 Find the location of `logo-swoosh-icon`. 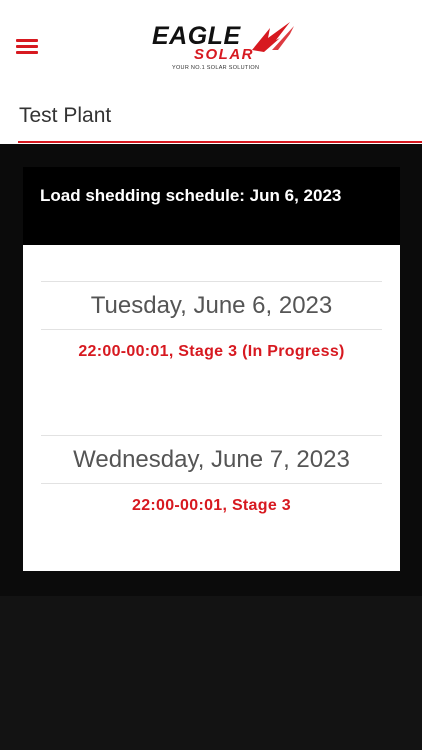

logo-swoosh-icon is located at coordinates (273, 37).